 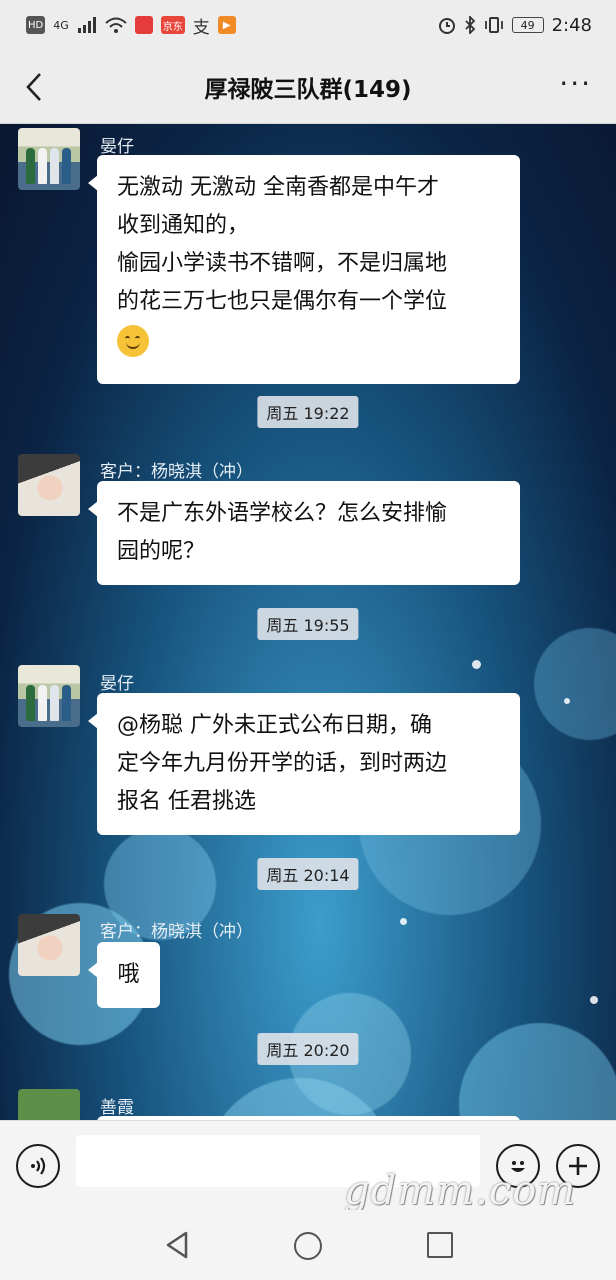 What do you see at coordinates (575, 84) in the screenshot?
I see `more-button: ···` at bounding box center [575, 84].